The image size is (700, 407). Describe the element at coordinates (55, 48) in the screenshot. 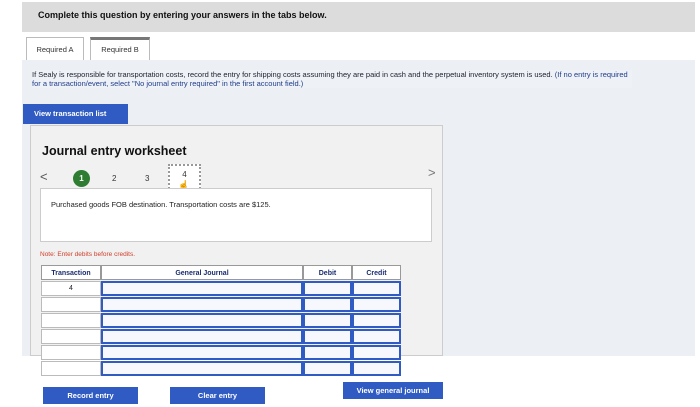

I see `tab-required-a: Required A` at that location.